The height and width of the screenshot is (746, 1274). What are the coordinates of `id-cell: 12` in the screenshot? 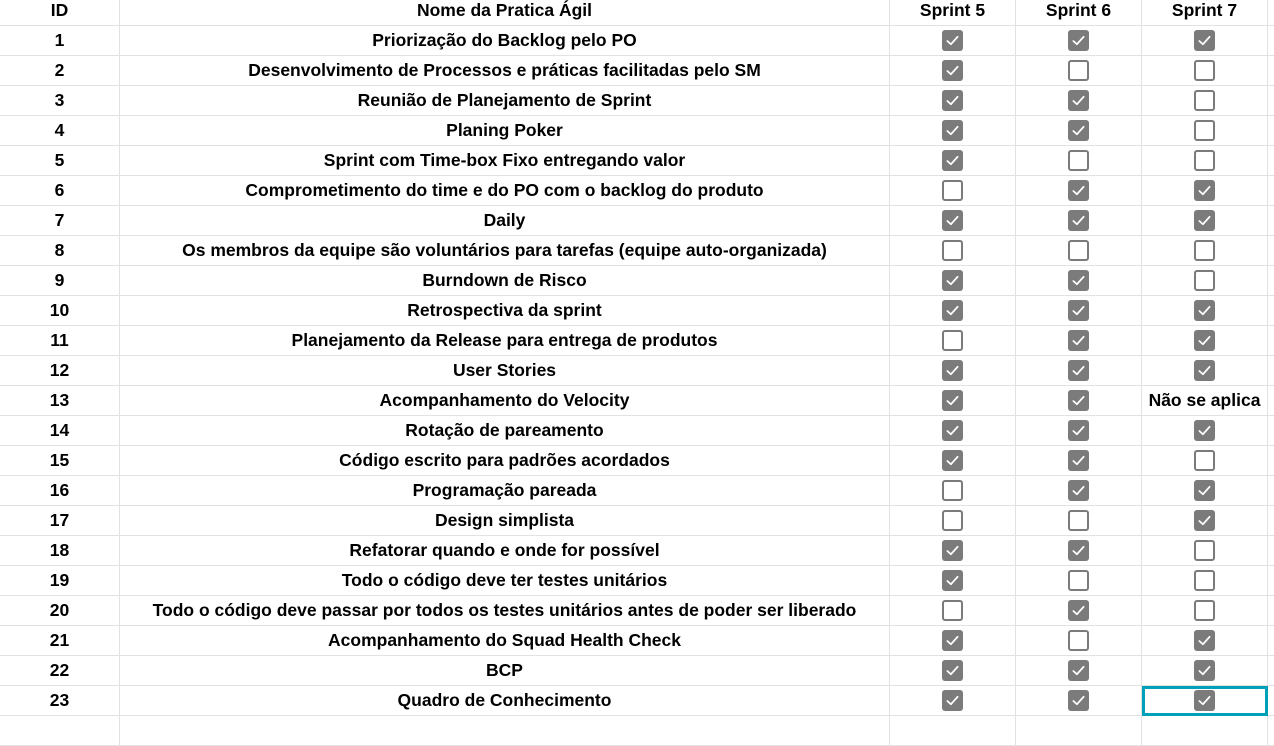 It's located at (60, 371).